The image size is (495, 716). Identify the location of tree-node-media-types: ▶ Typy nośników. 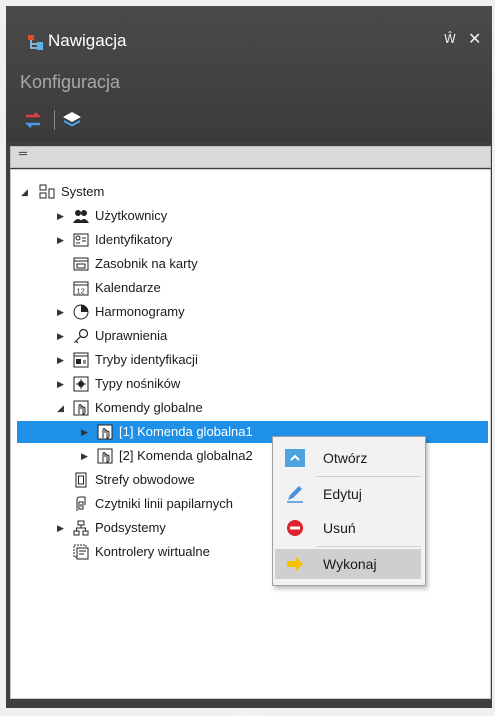
(147, 384).